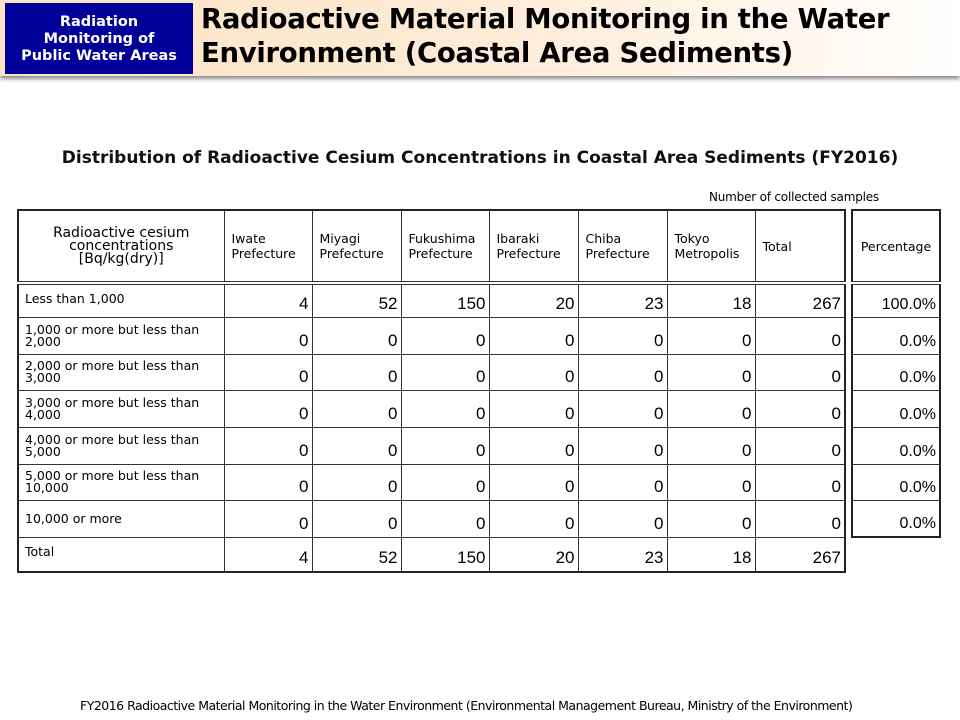 This screenshot has width=960, height=720. I want to click on table-row: 1,000 or more but less than 2,000 0 0 0 0 0 0 0, so click(431, 335).